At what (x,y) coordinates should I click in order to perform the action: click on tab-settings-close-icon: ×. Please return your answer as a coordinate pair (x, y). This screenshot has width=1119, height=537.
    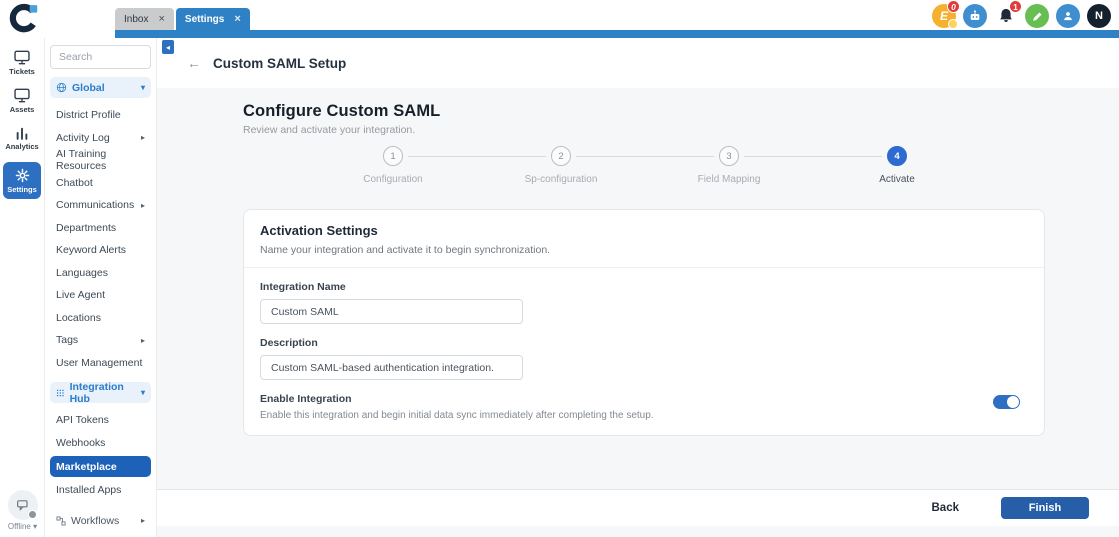
    Looking at the image, I should click on (237, 19).